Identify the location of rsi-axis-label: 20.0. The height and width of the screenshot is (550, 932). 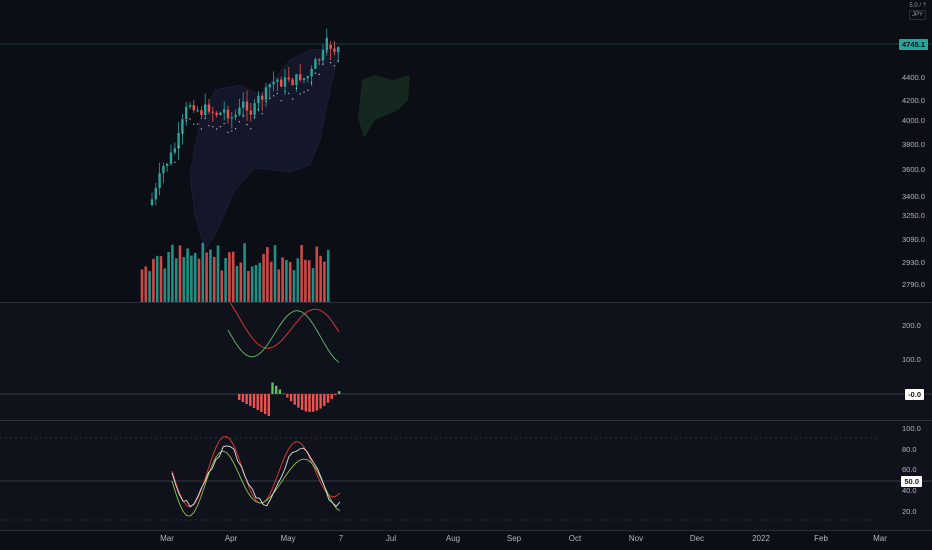
(909, 511).